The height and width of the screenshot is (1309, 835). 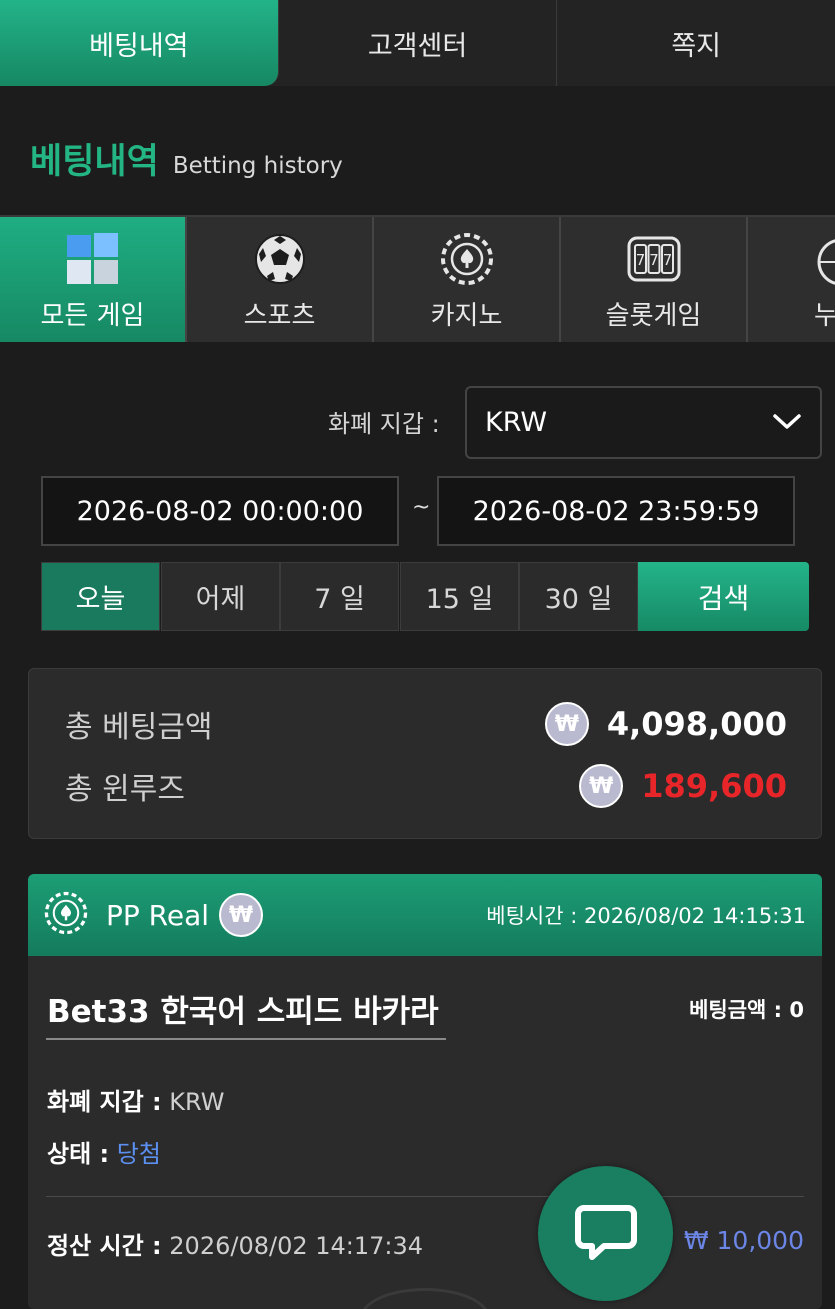 What do you see at coordinates (696, 43) in the screenshot?
I see `tab-messages: 쪽지` at bounding box center [696, 43].